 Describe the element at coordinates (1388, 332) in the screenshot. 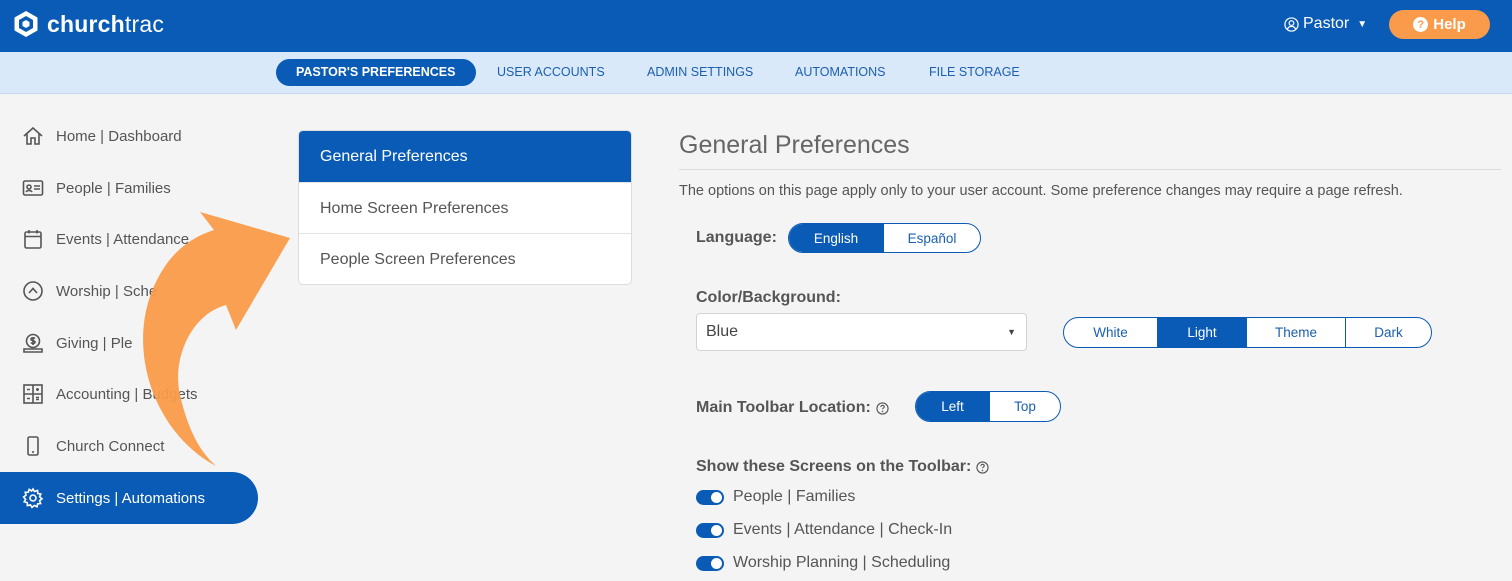

I see `mode-option-dark: Dark` at that location.